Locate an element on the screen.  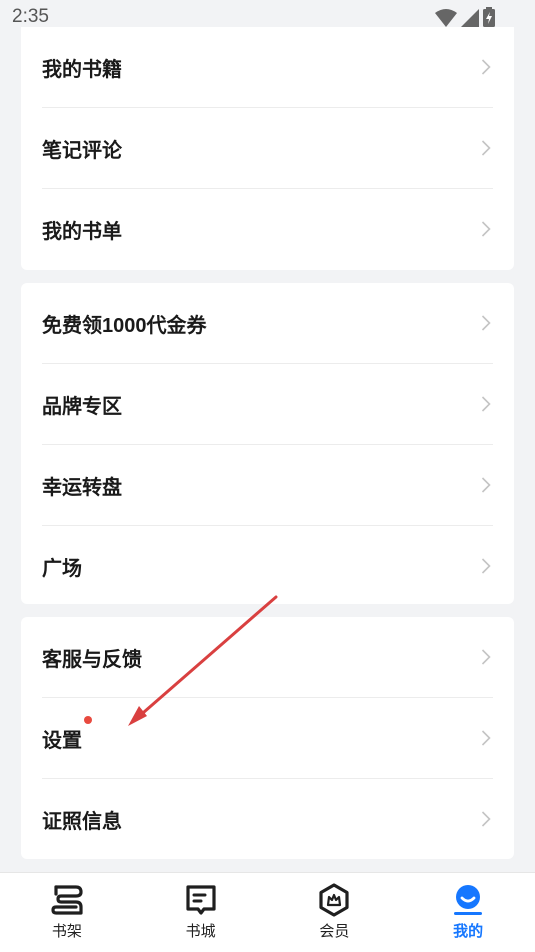
menu-item-label: 我的书单 is located at coordinates (82, 231).